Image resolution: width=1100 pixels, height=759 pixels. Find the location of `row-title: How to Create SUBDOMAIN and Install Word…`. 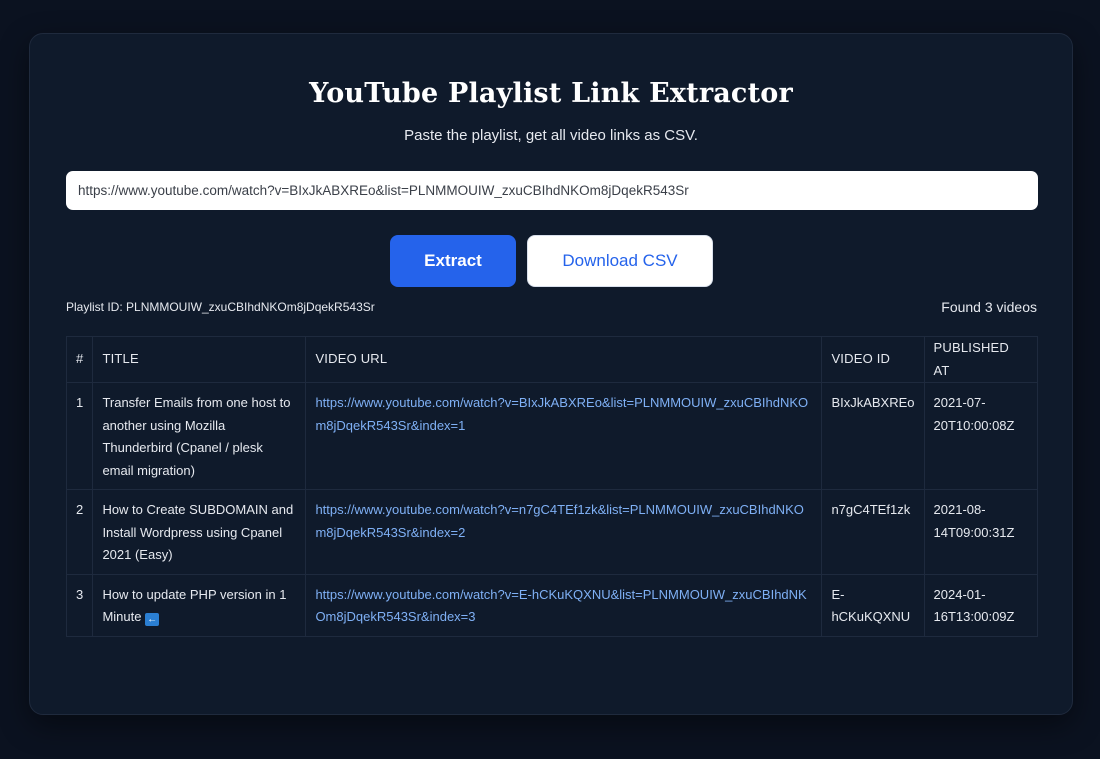

row-title: How to Create SUBDOMAIN and Install Word… is located at coordinates (199, 532).